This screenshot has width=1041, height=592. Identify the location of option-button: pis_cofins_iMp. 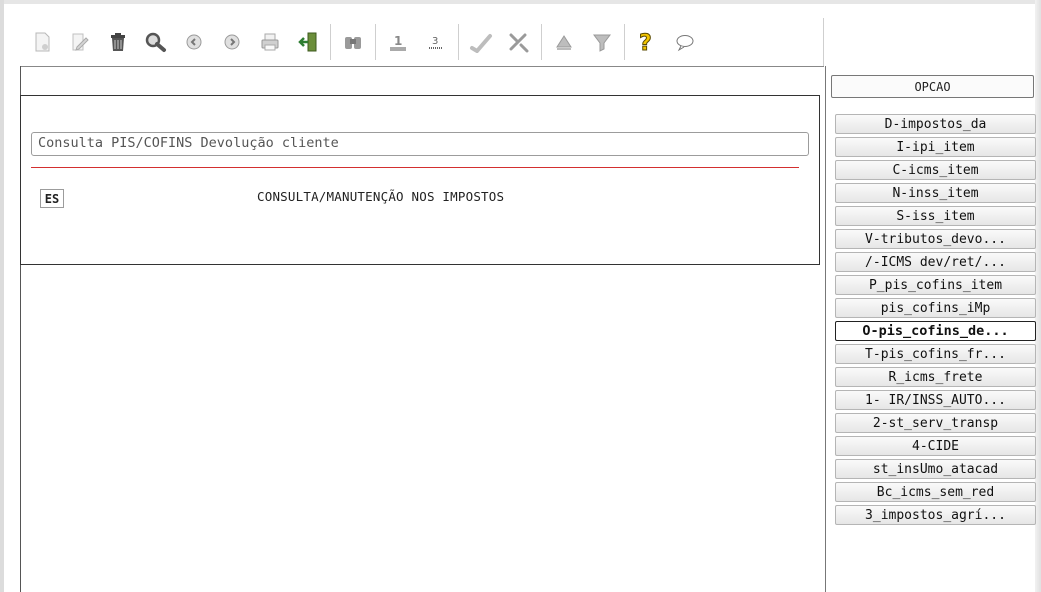
(935, 308).